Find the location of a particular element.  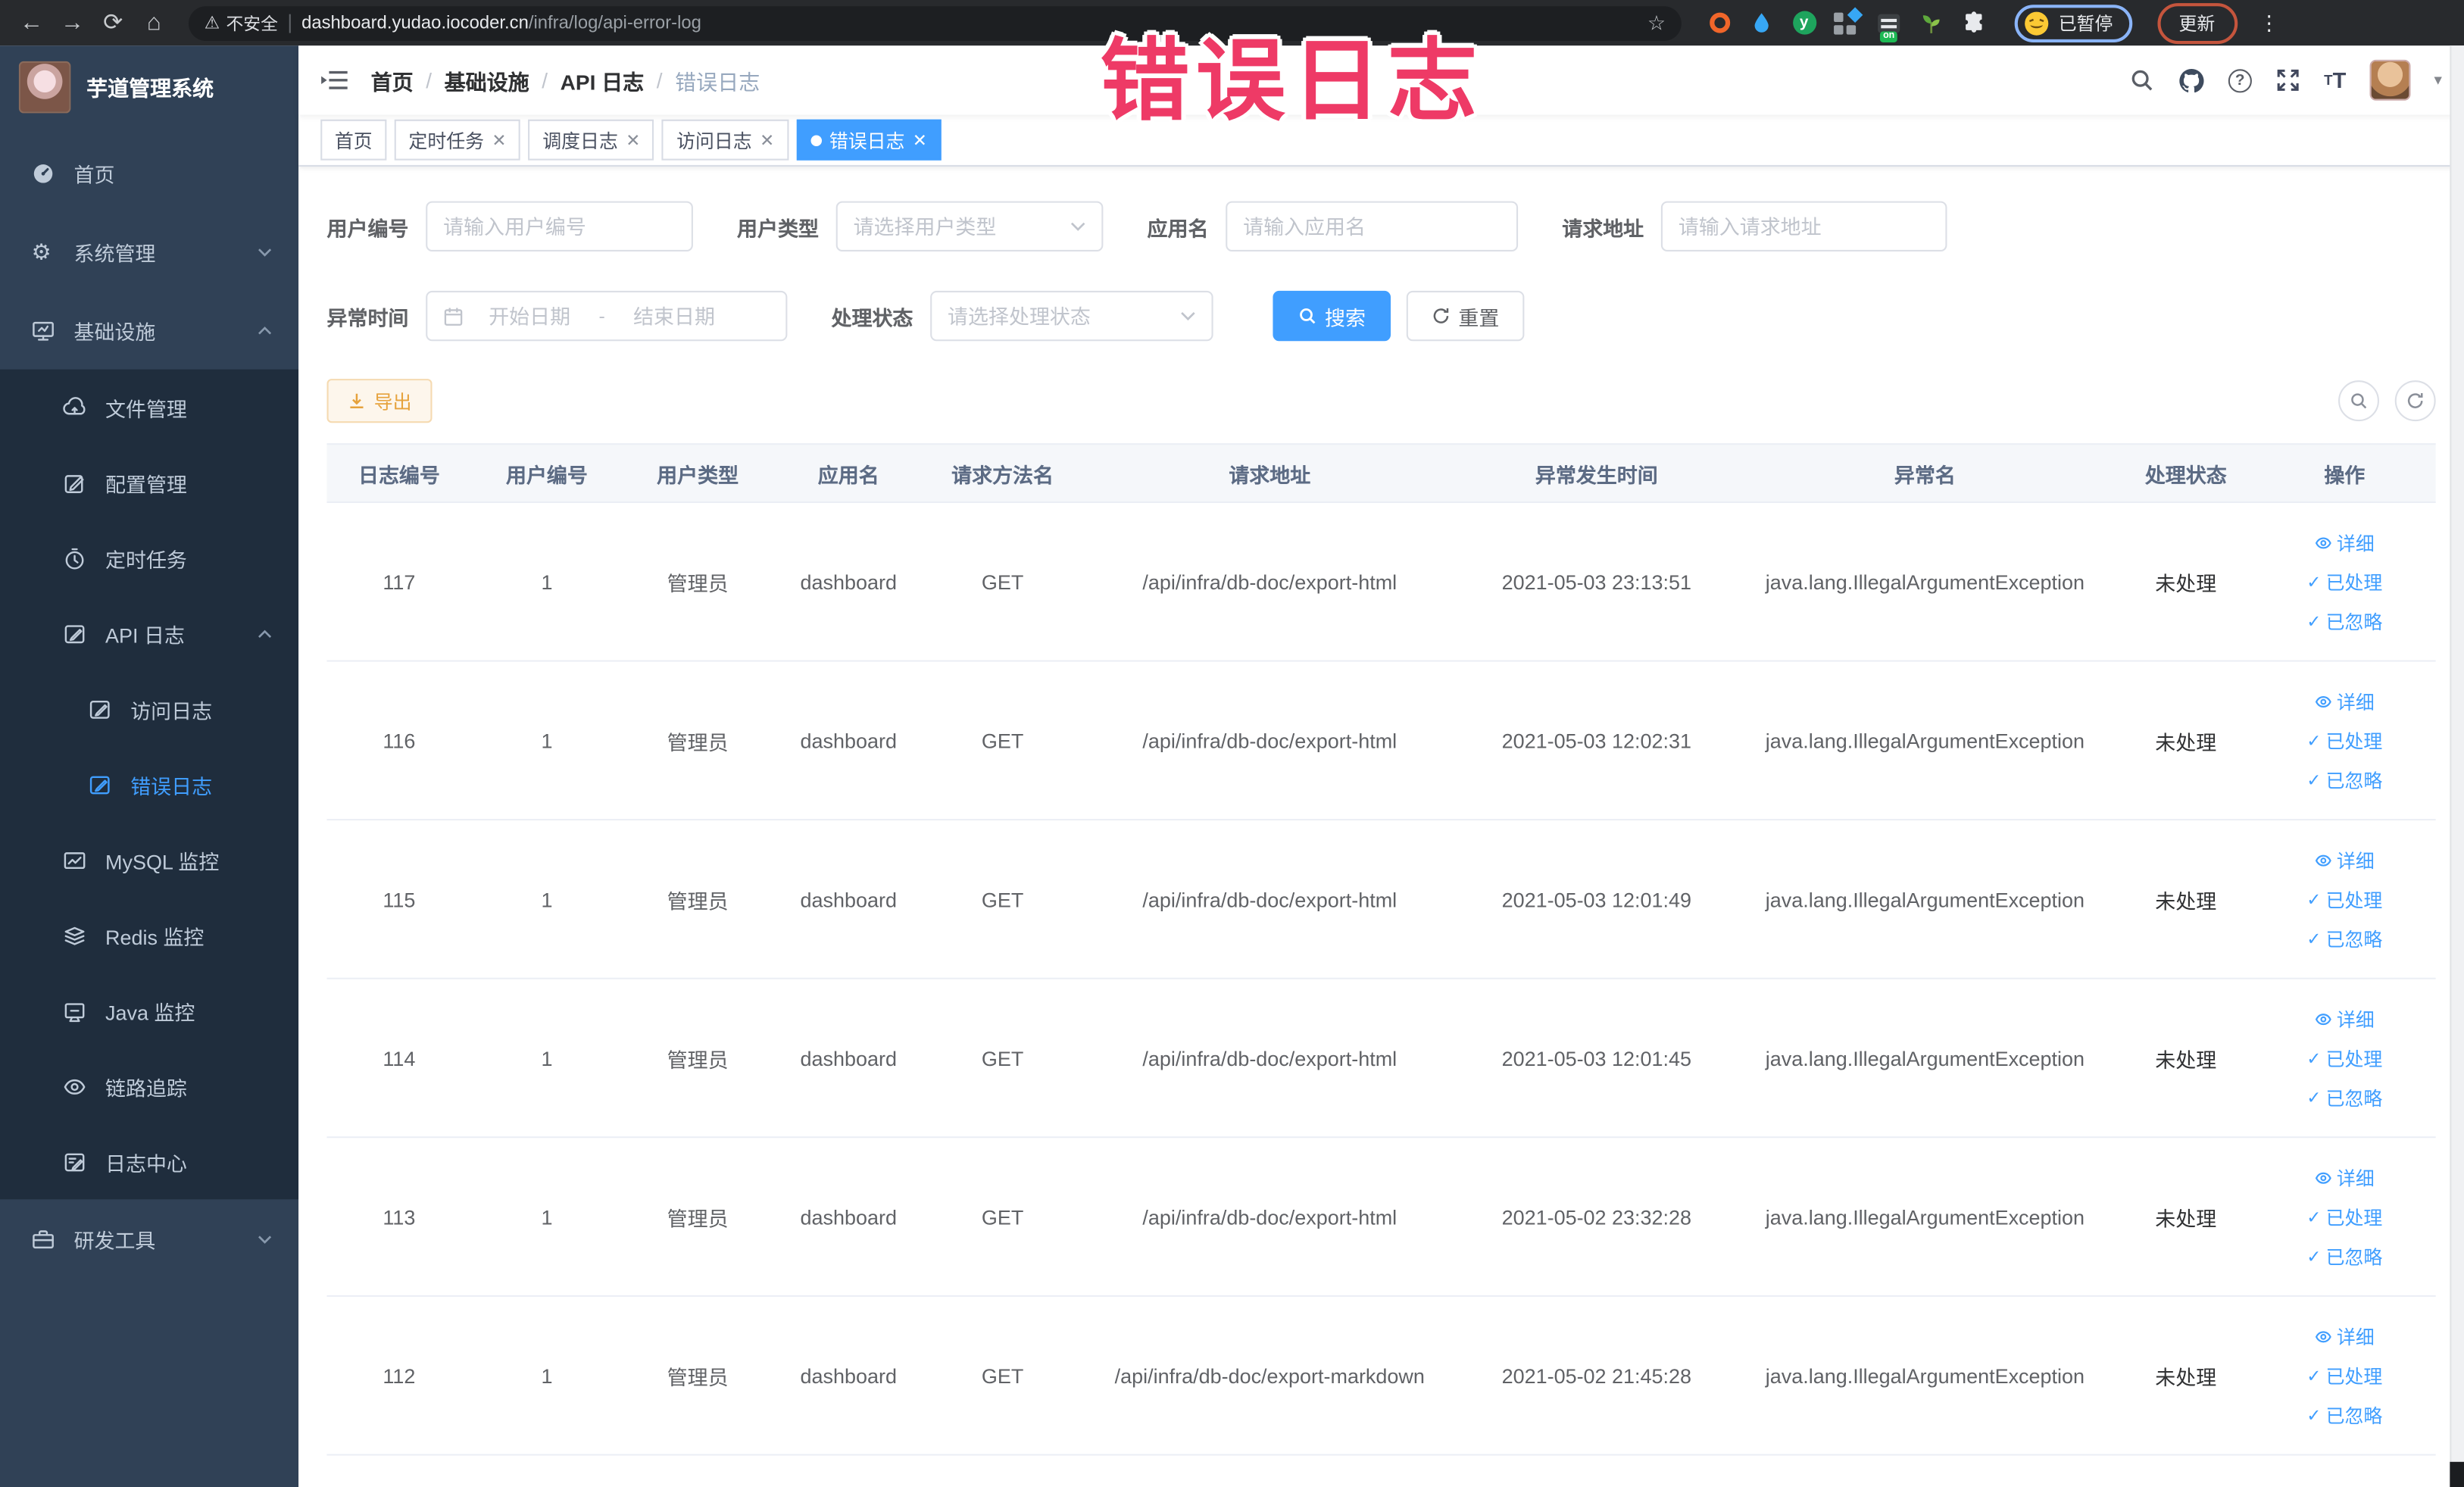

sidebar-item-log-center: 日志中心 is located at coordinates (149, 1162).